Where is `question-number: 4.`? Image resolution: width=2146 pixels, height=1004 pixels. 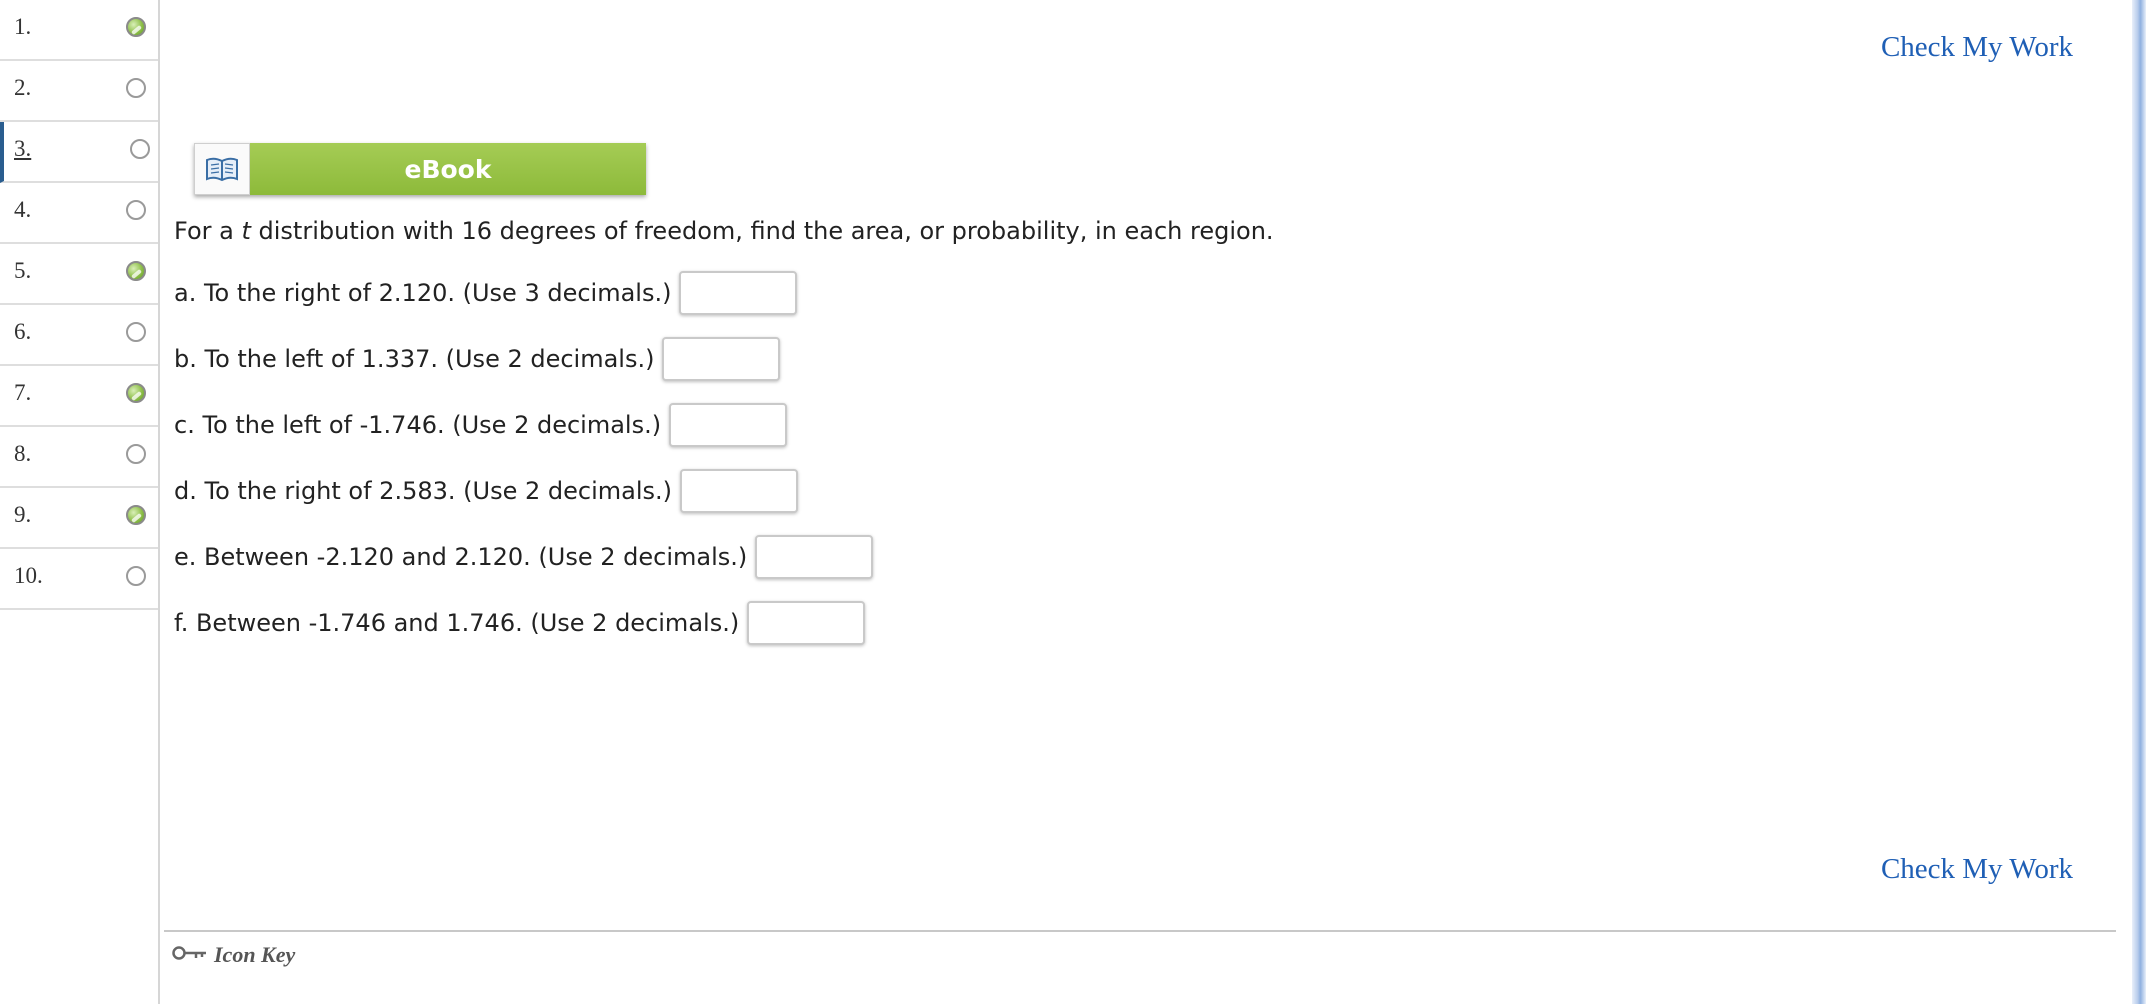 question-number: 4. is located at coordinates (23, 209).